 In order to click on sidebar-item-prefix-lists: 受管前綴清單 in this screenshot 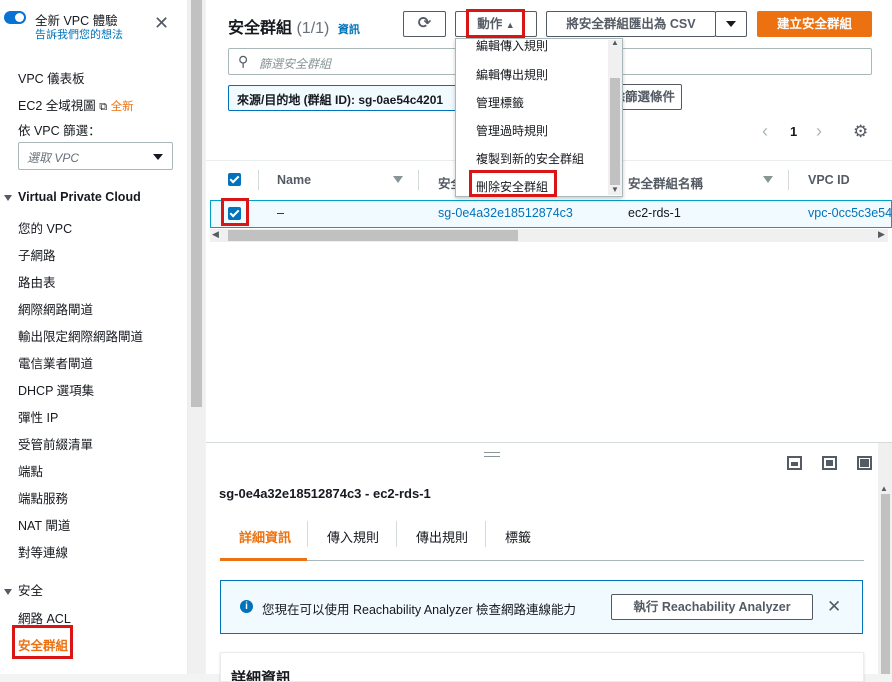, I will do `click(55, 443)`.